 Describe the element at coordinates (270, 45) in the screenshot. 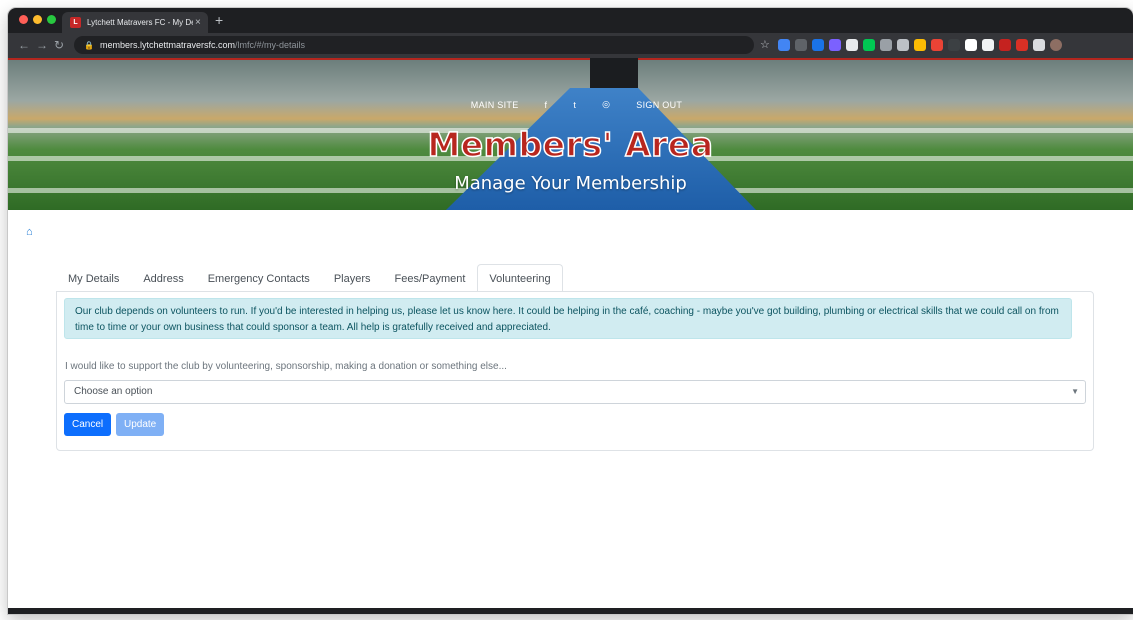

I see `url-path: /lmfc/#/my-details` at that location.